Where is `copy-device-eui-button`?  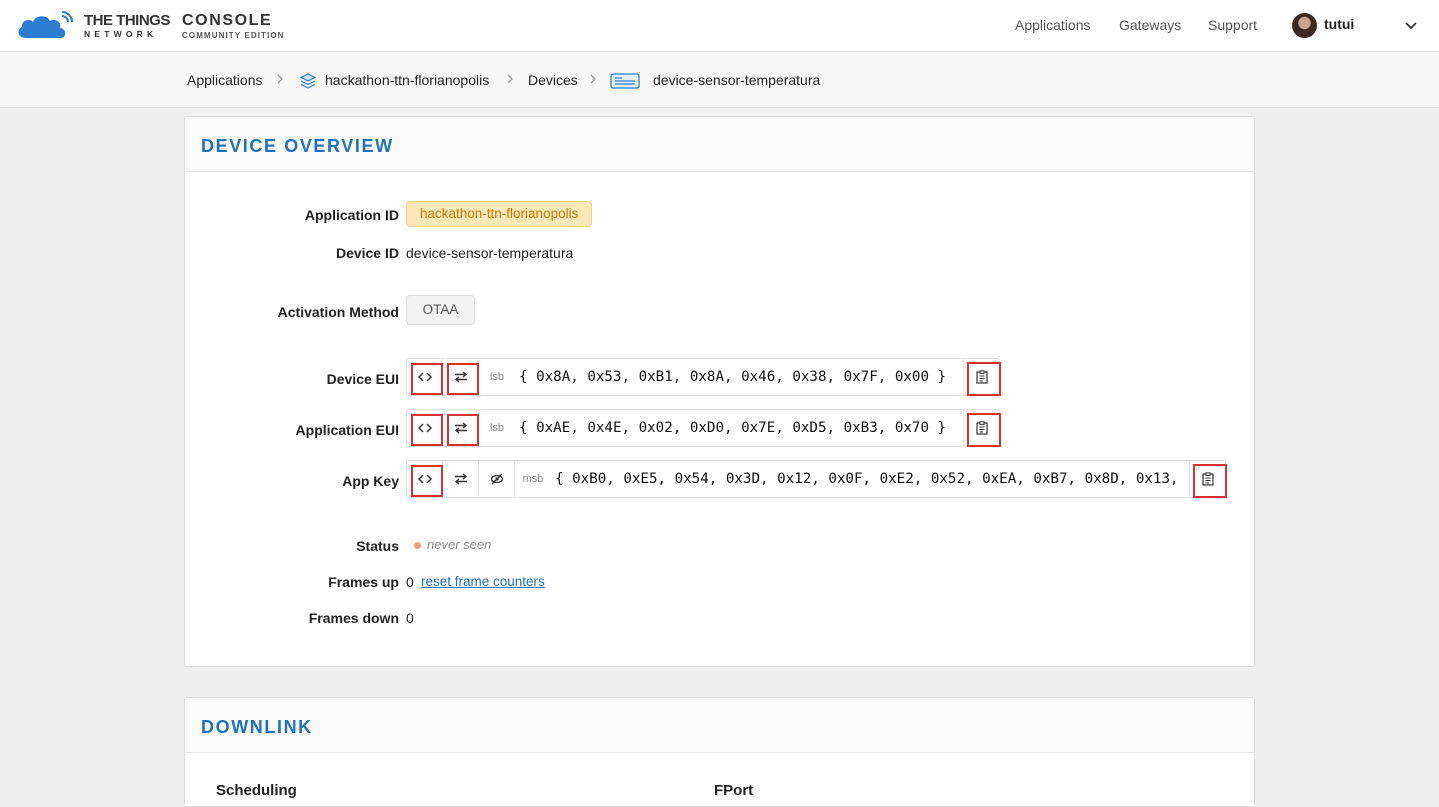 copy-device-eui-button is located at coordinates (982, 377).